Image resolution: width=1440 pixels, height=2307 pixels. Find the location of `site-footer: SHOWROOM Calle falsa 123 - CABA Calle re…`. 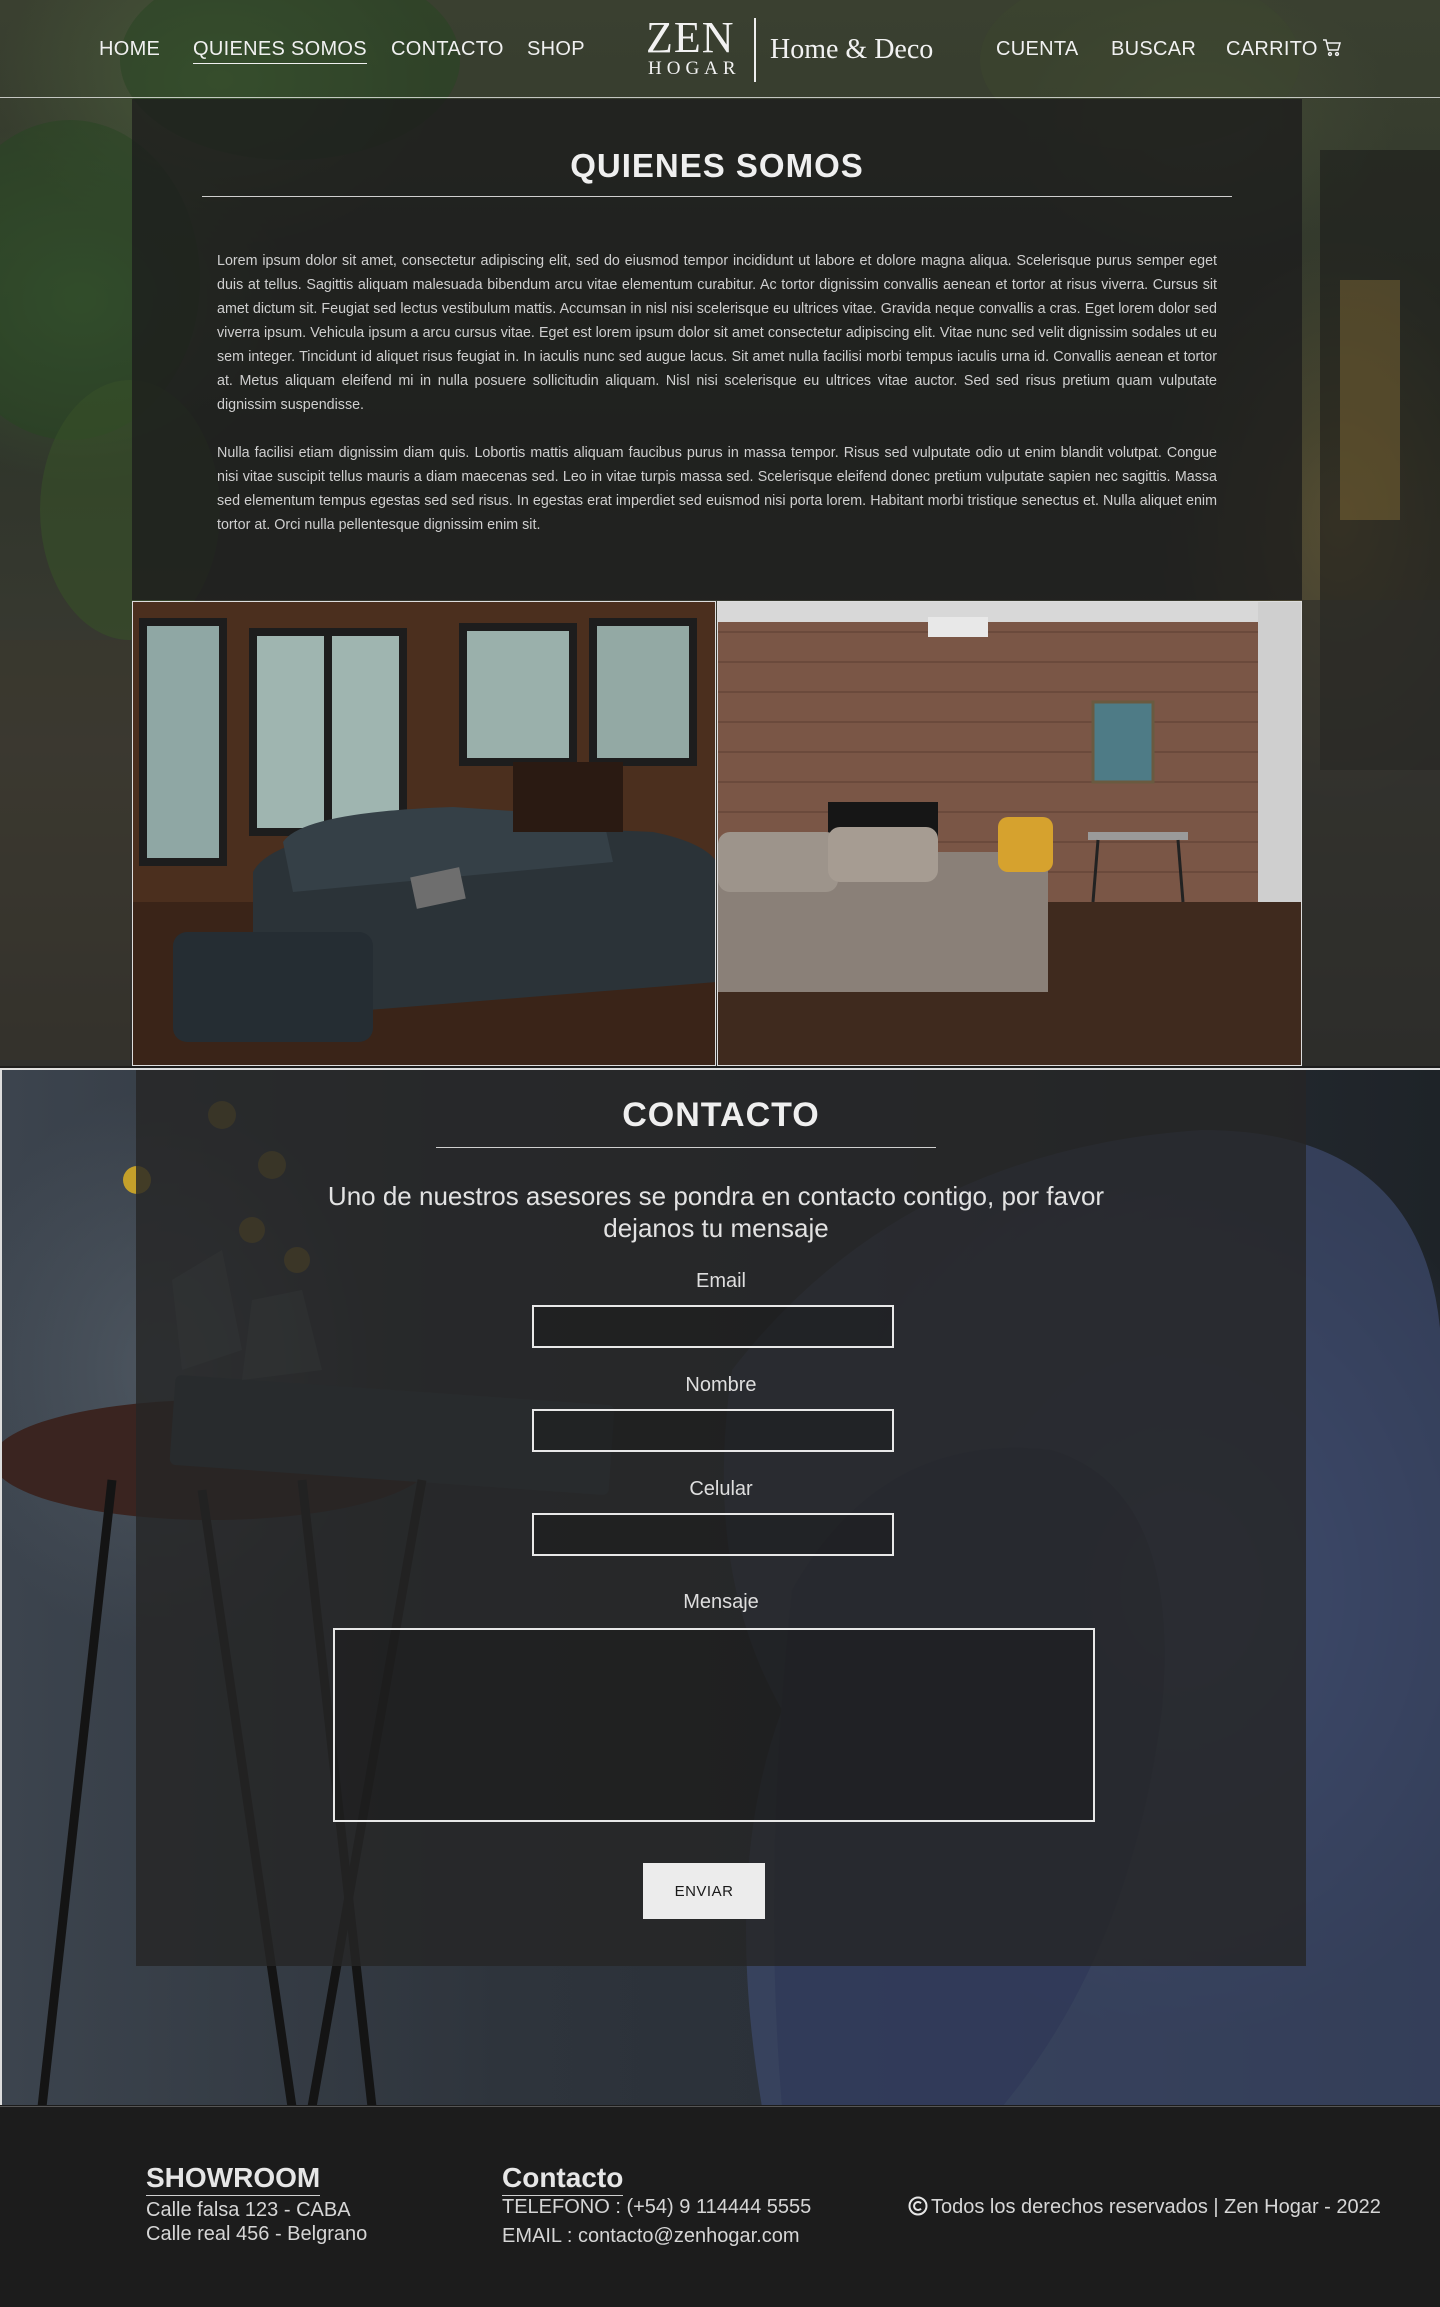

site-footer: SHOWROOM Calle falsa 123 - CABA Calle re… is located at coordinates (720, 2206).